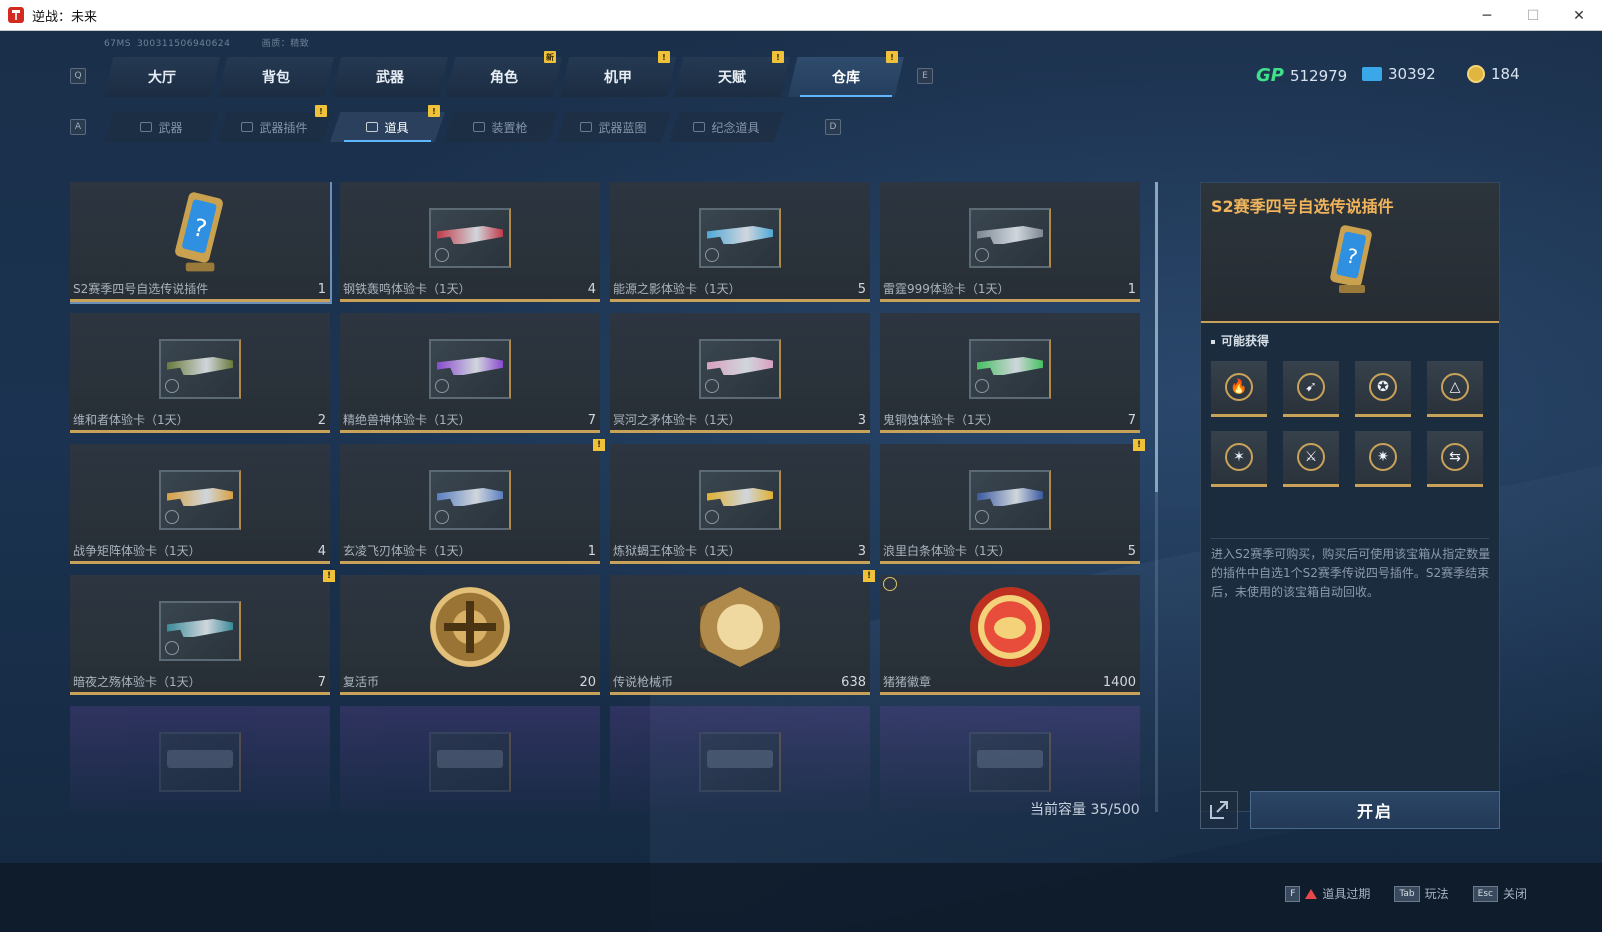 This screenshot has width=1602, height=932. Describe the element at coordinates (925, 76) in the screenshot. I see `key-e-hint: E` at that location.